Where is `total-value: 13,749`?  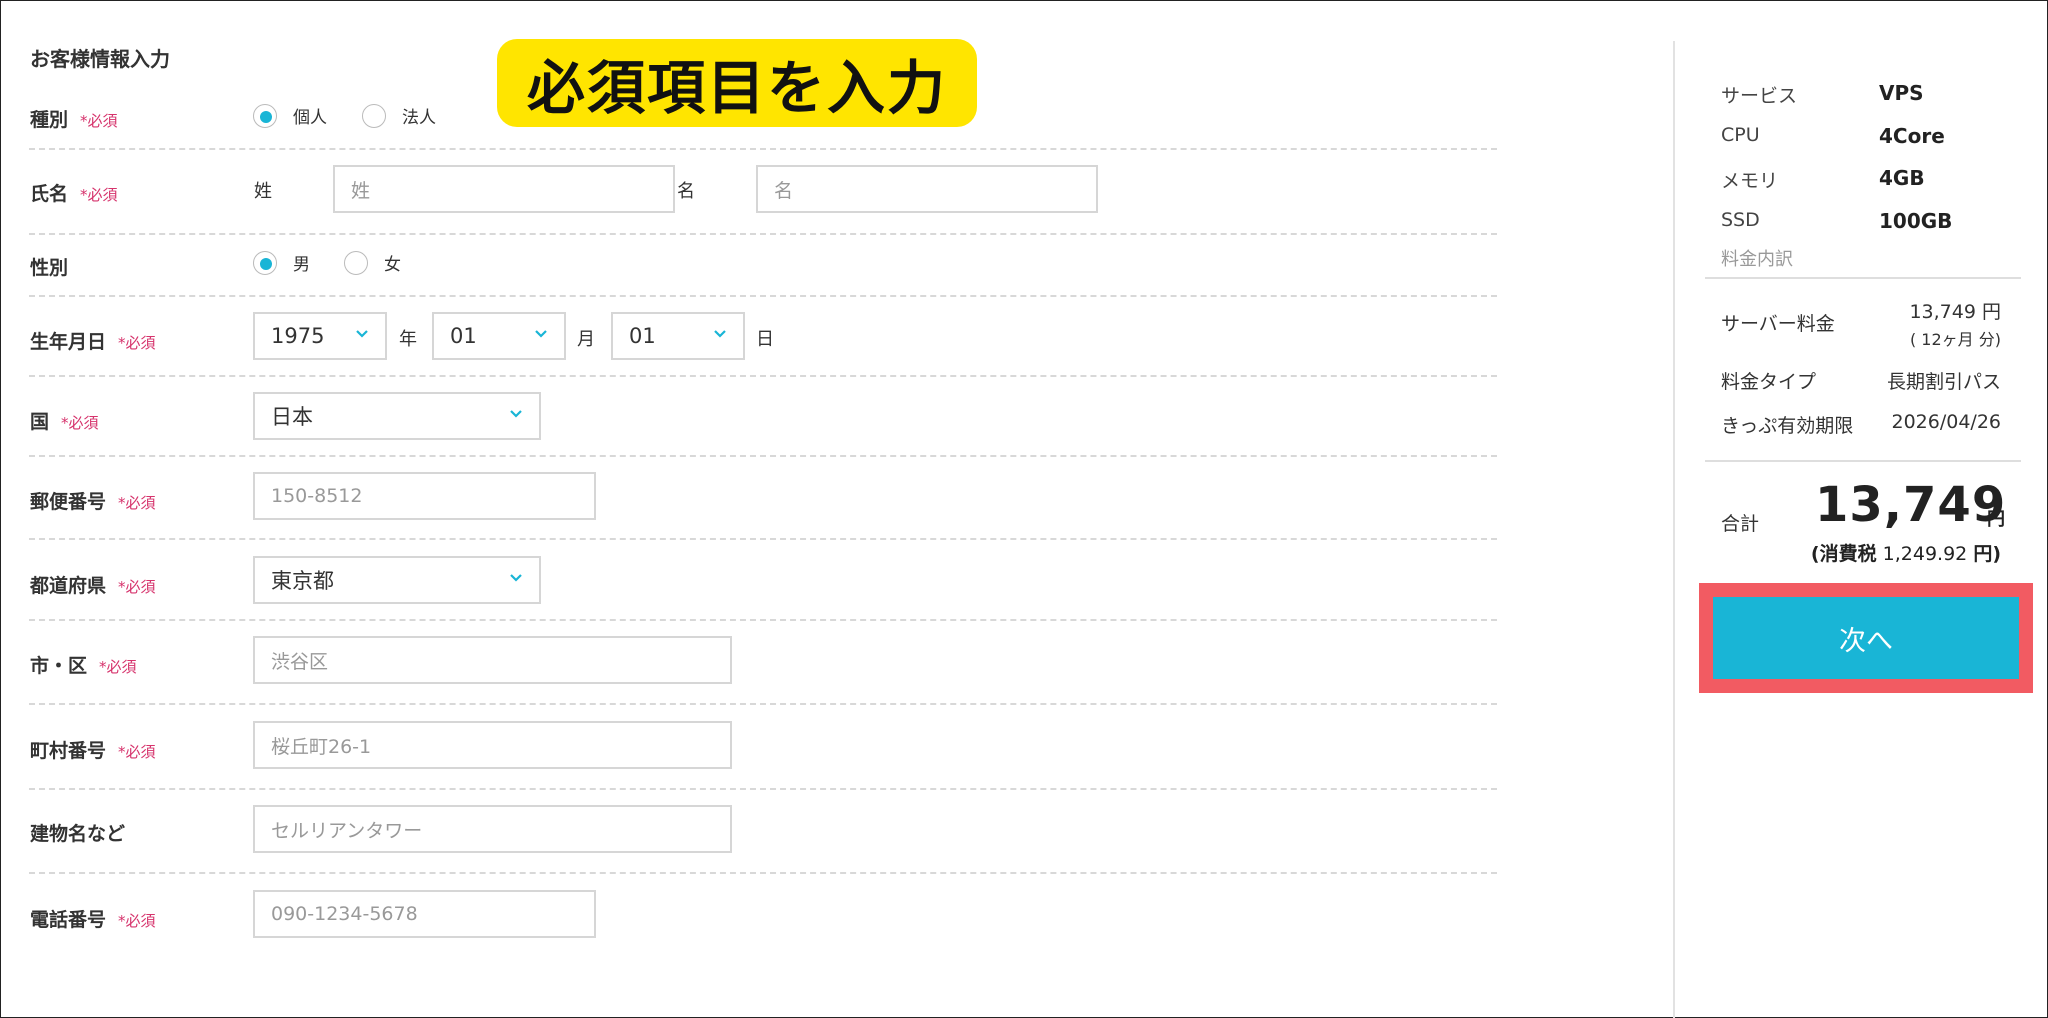
total-value: 13,749 is located at coordinates (1911, 505).